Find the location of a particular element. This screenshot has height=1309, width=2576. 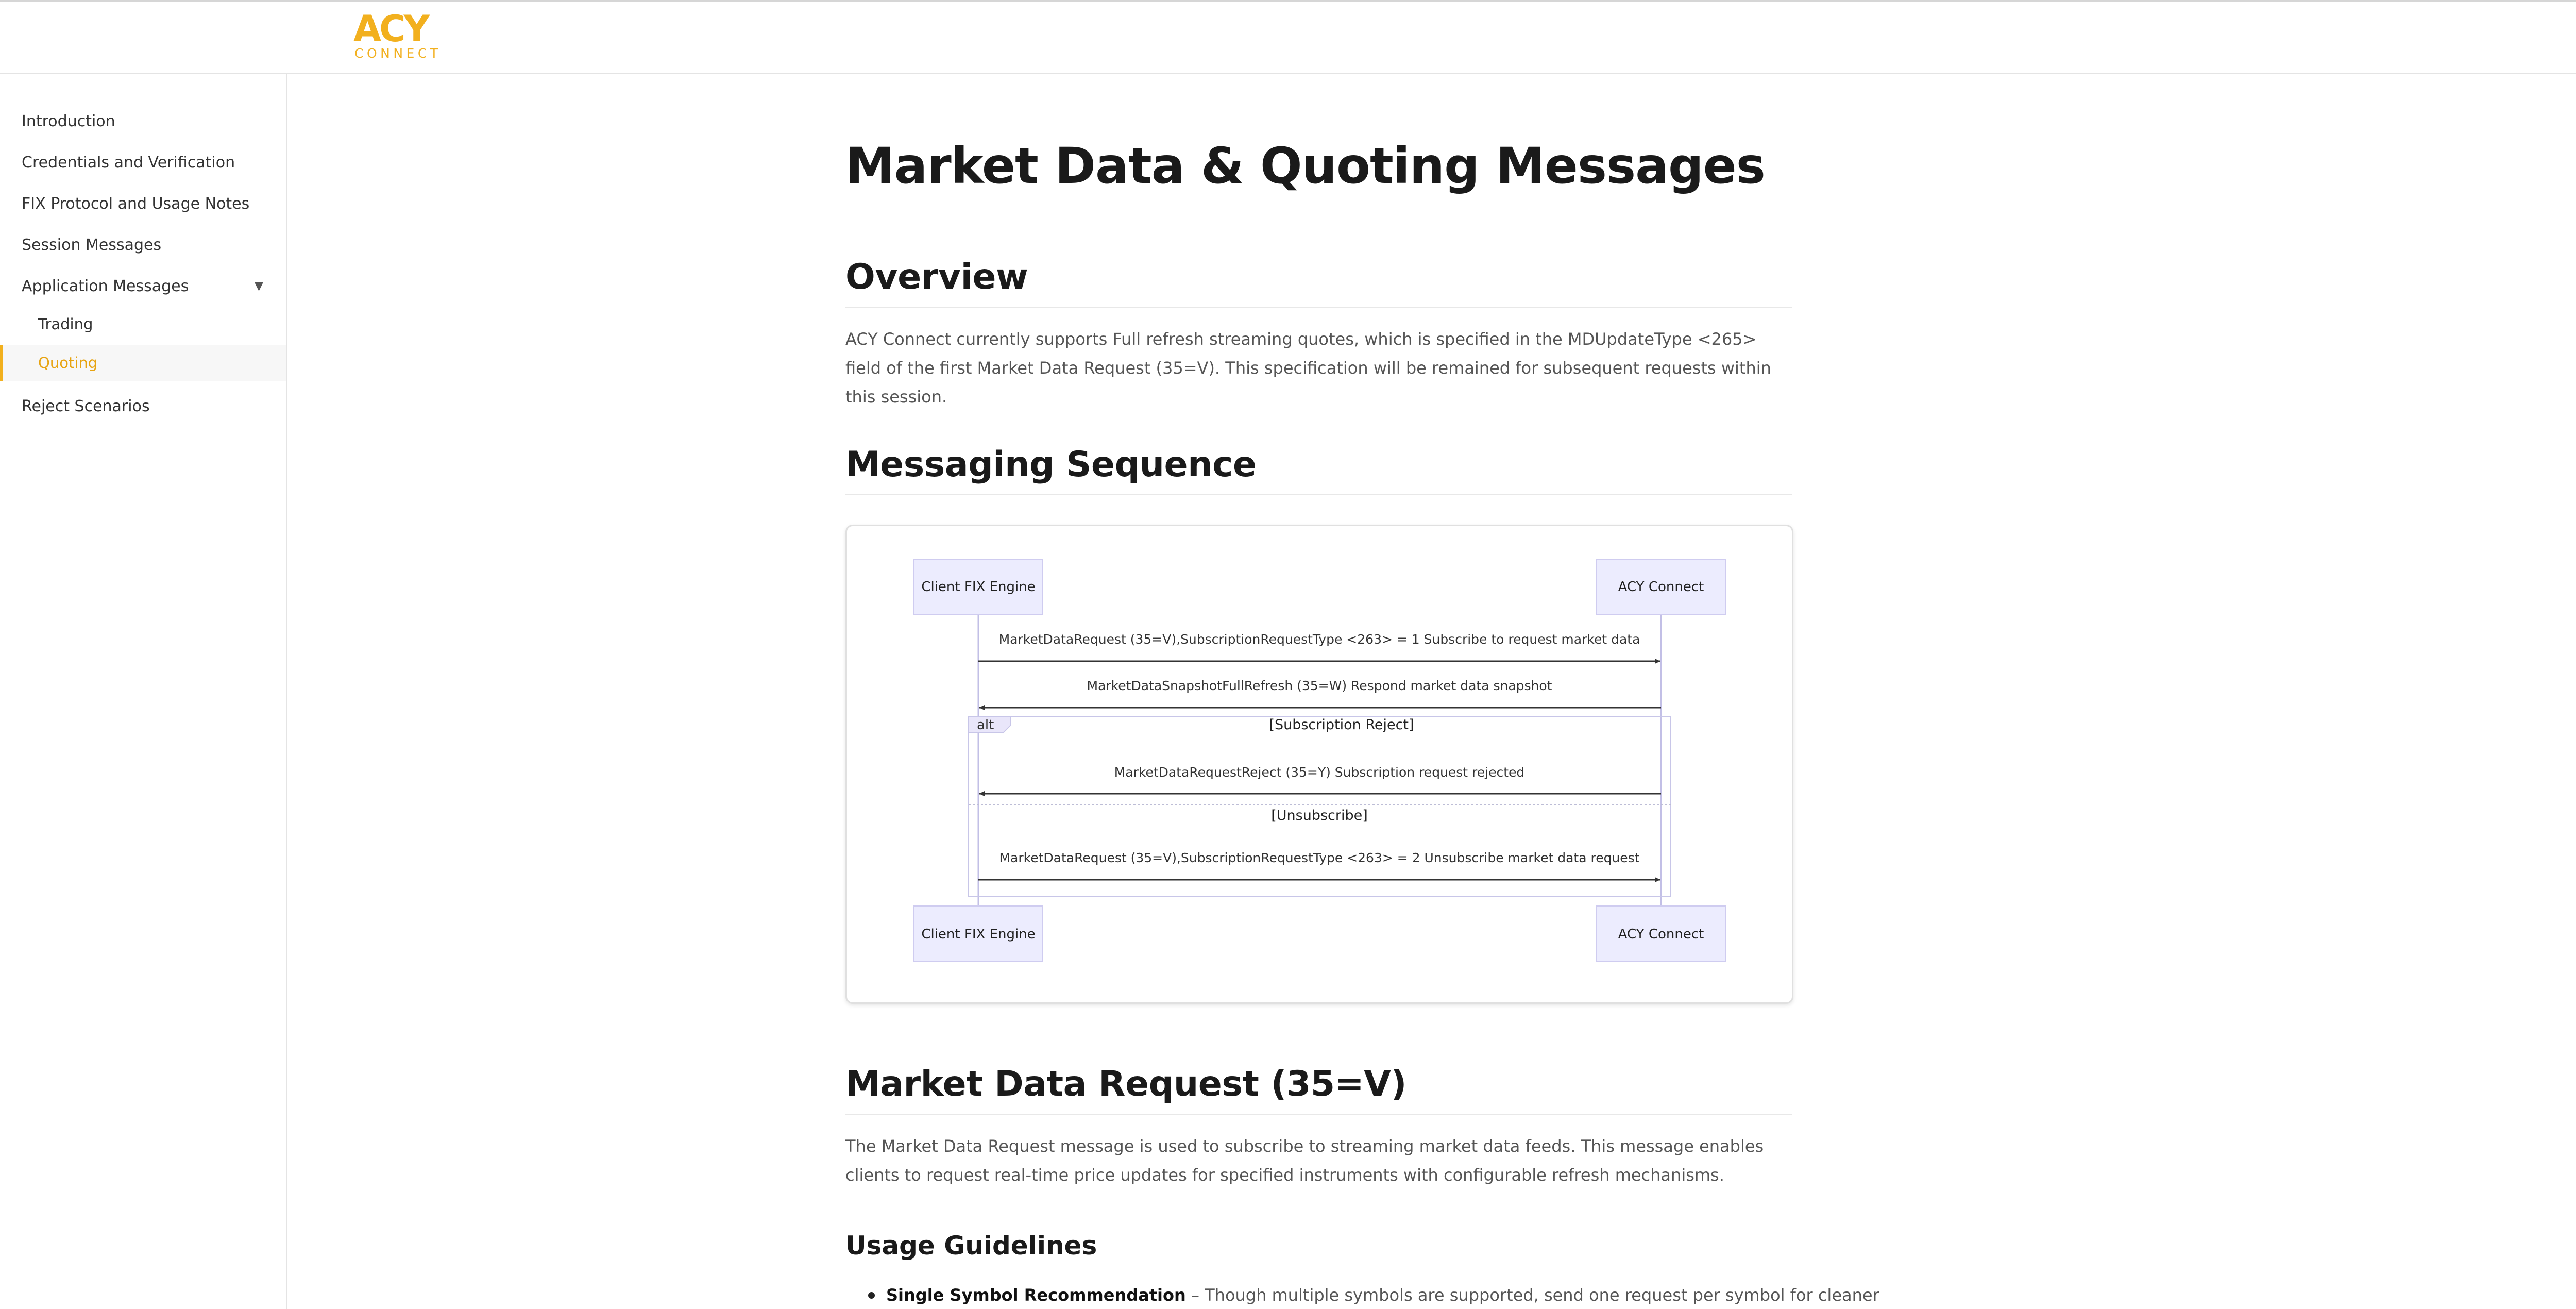

acy-connect-logo: ACY CONNECT is located at coordinates (402, 38).